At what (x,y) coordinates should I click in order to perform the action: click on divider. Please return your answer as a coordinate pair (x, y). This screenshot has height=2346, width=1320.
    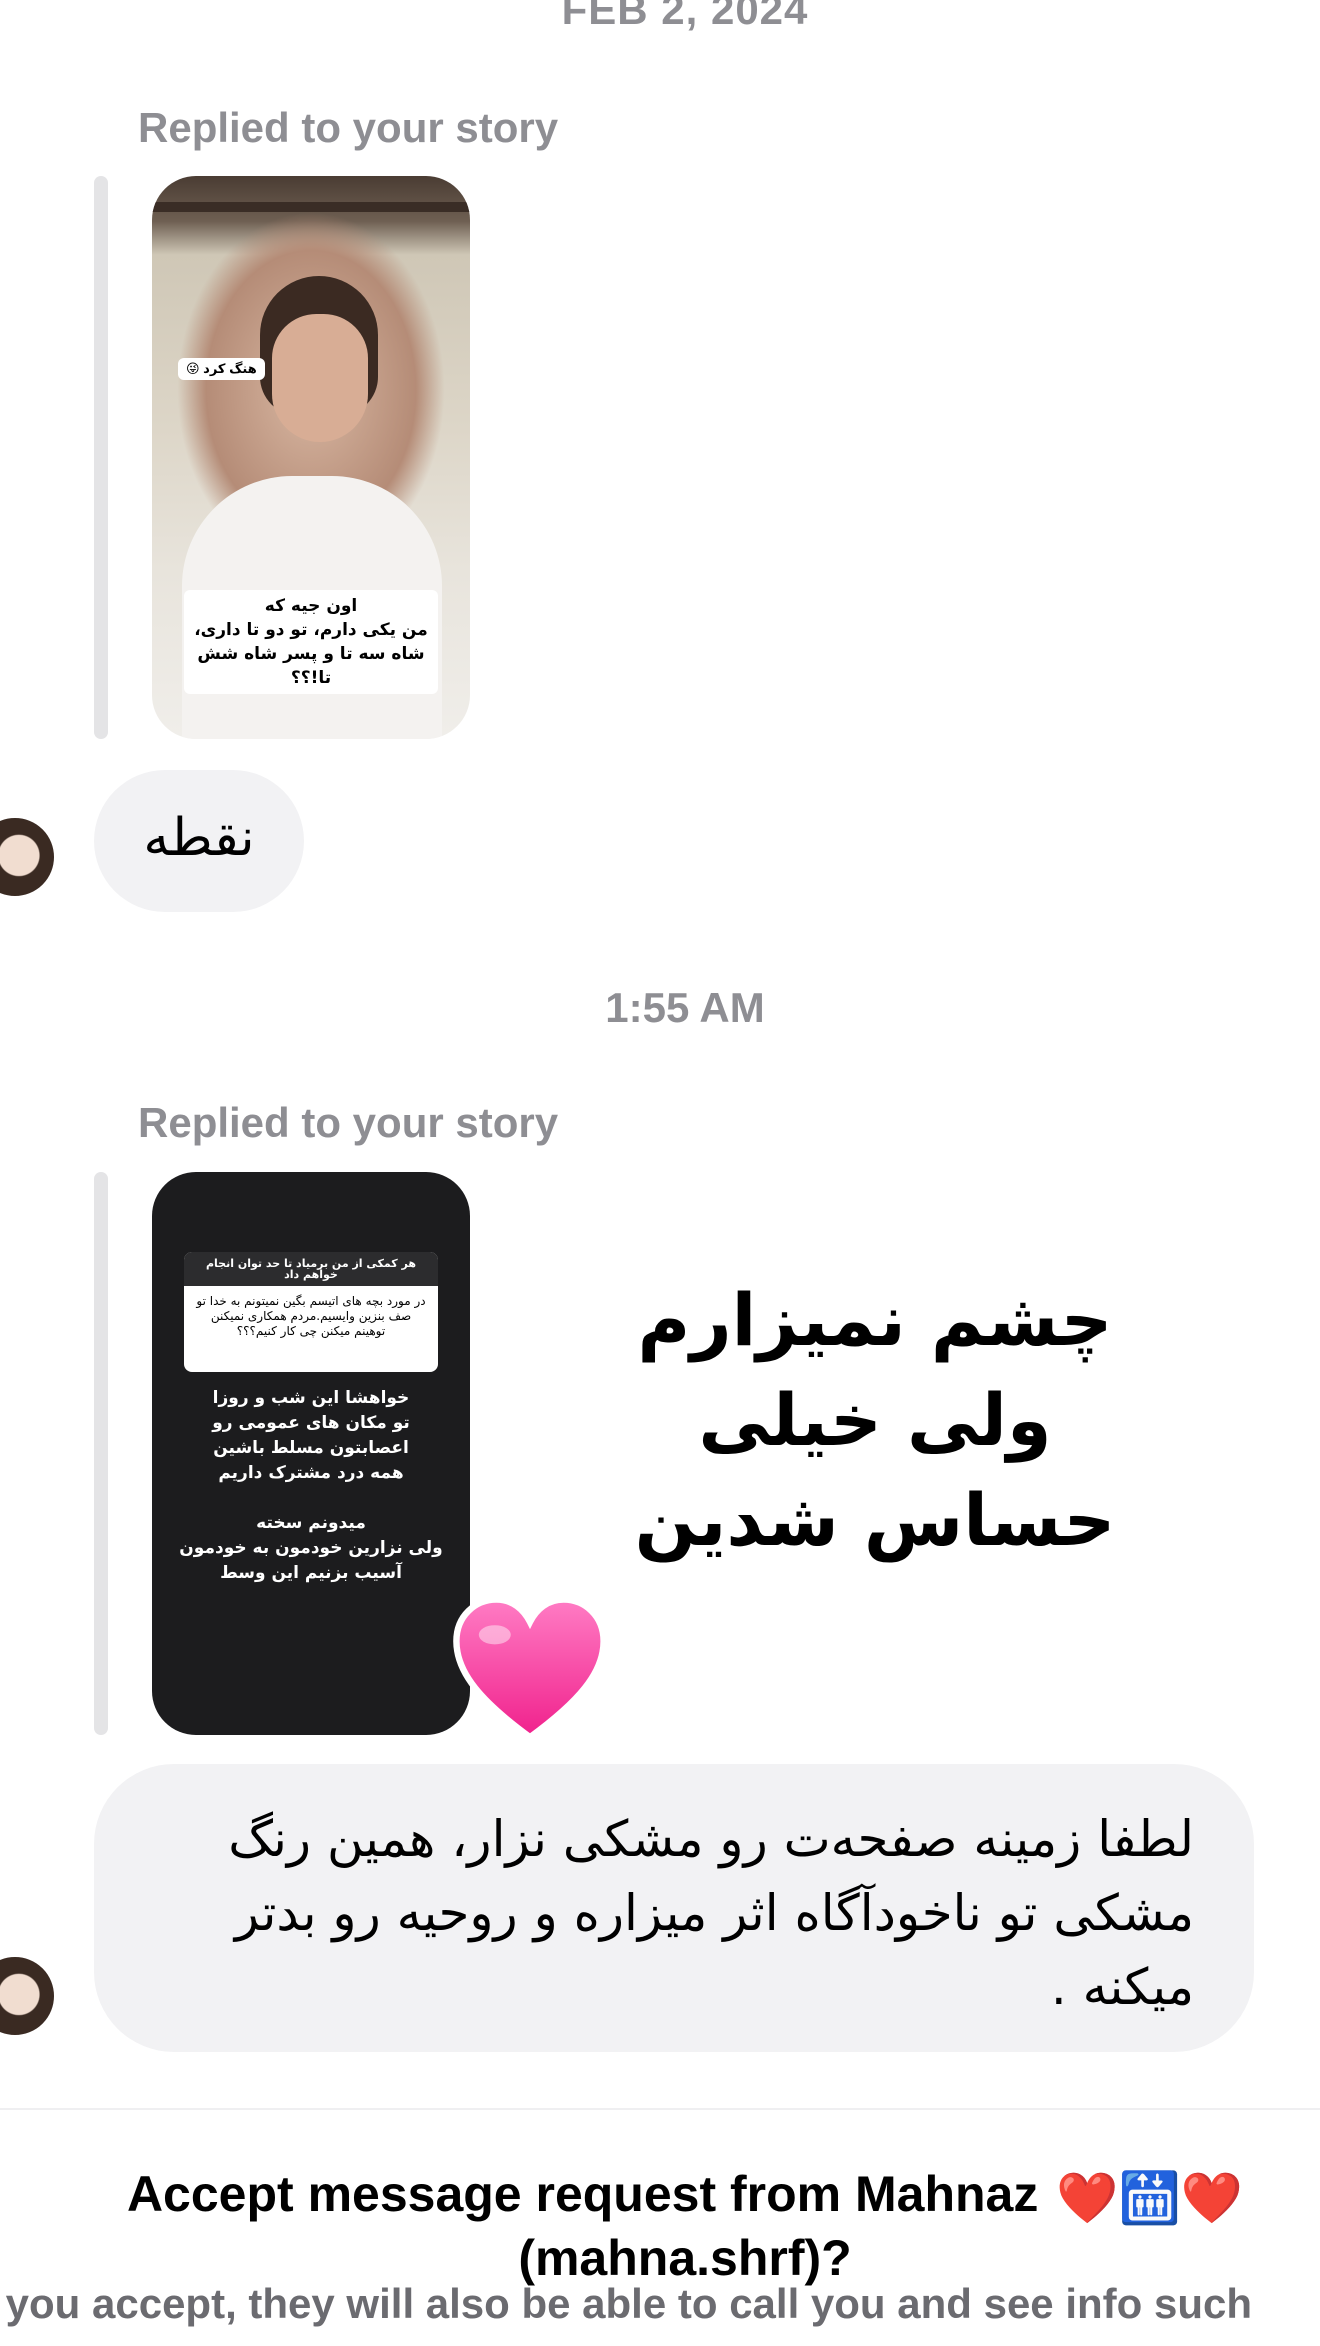
    Looking at the image, I should click on (660, 2109).